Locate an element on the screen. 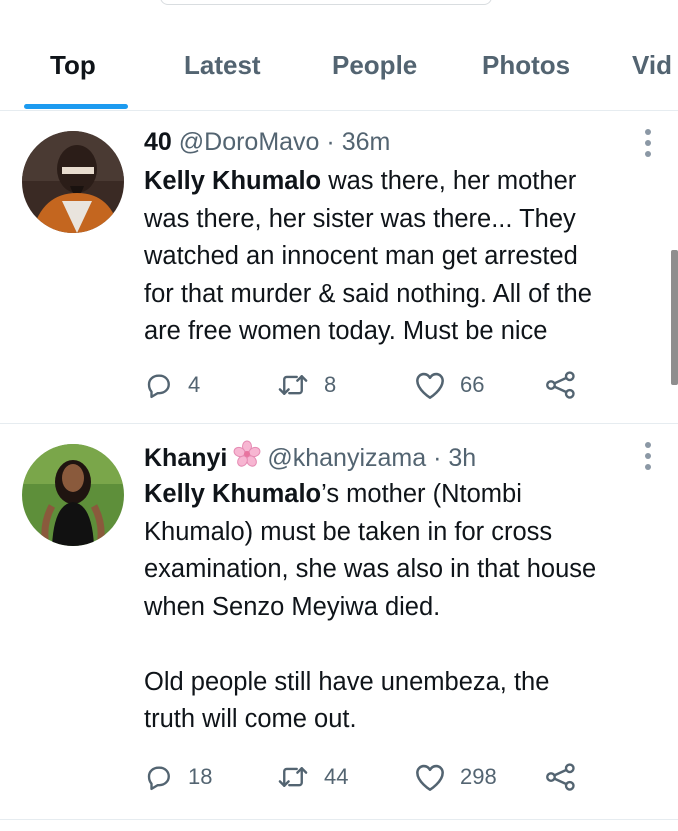 This screenshot has width=678, height=831. retweet-button: 8 is located at coordinates (306, 385).